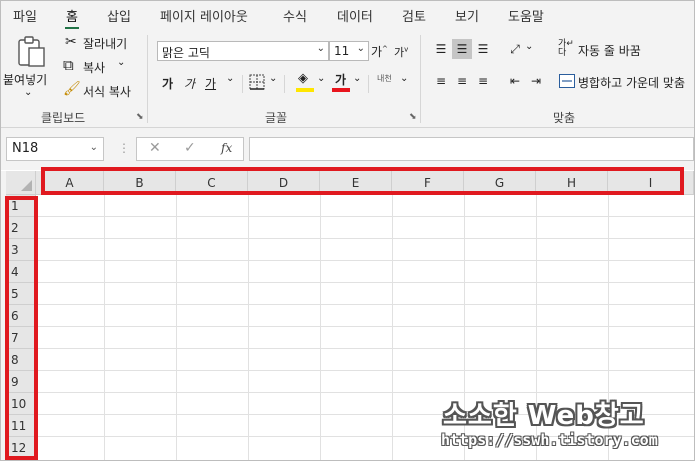 This screenshot has width=695, height=461. I want to click on bold-button: 가, so click(167, 83).